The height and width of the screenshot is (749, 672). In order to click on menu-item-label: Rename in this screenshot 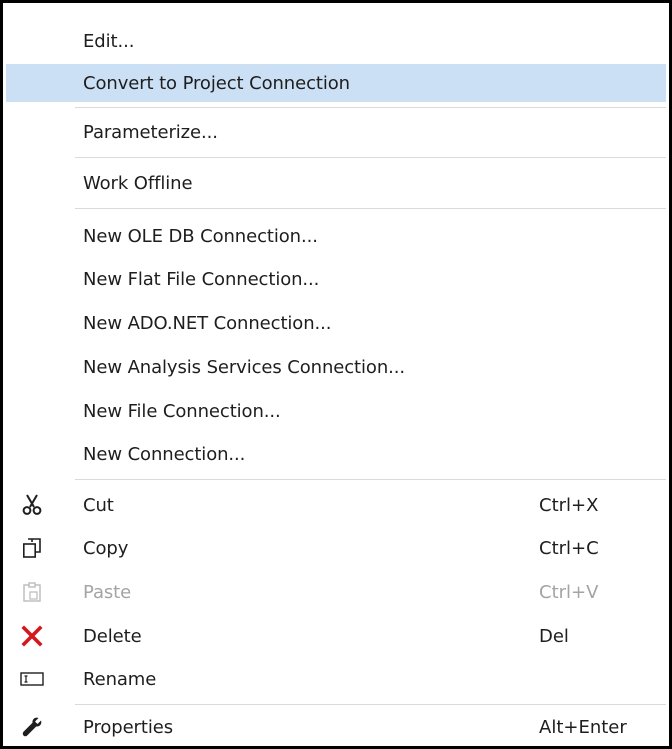, I will do `click(120, 679)`.